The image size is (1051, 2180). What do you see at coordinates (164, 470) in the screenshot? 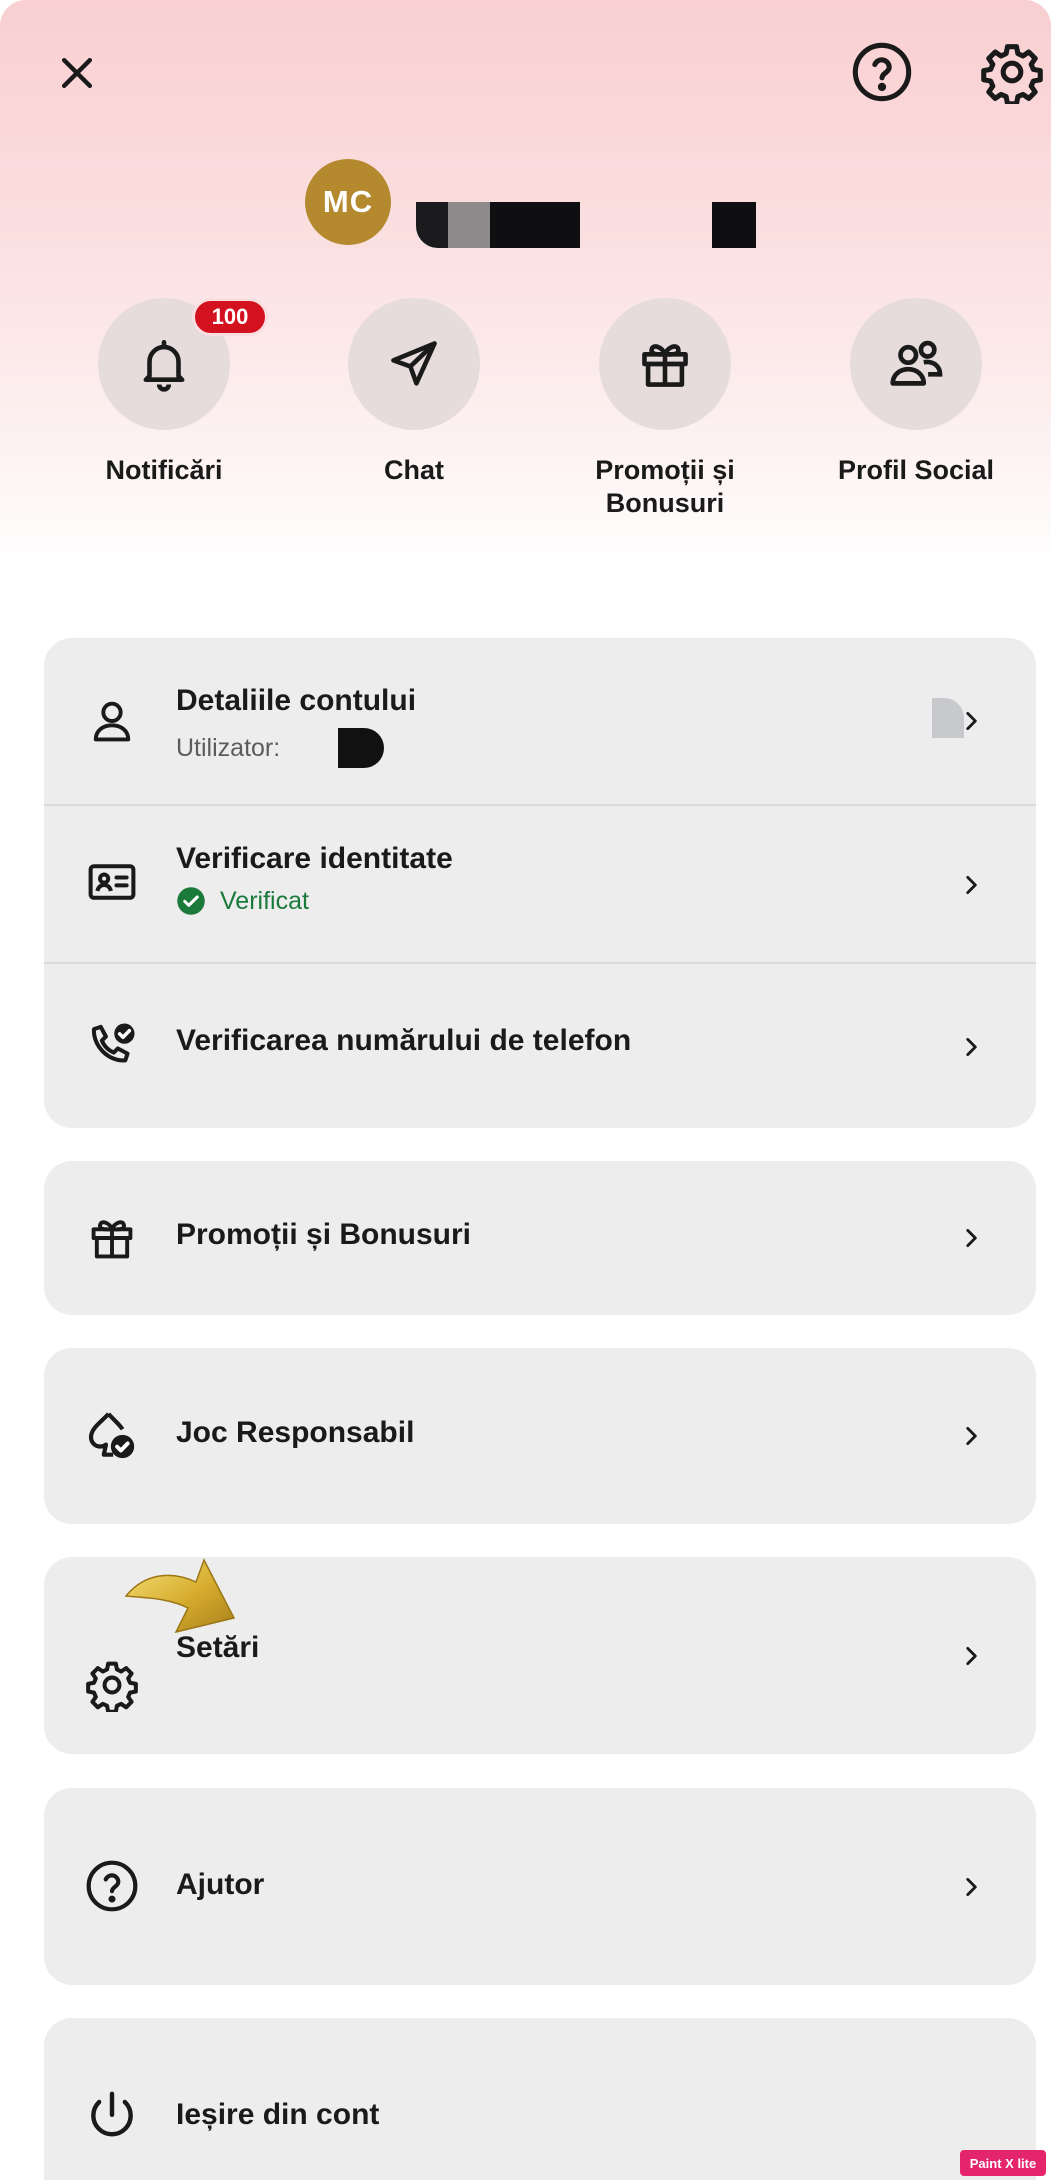
I see `quick-action-label: Notificări` at bounding box center [164, 470].